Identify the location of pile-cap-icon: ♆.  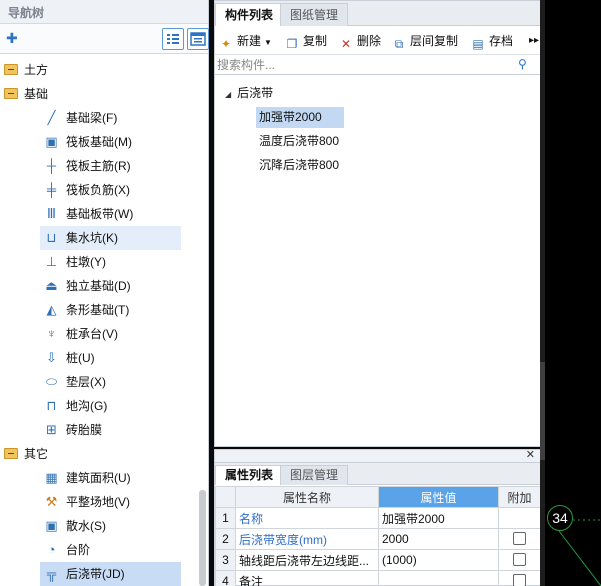
(51, 333).